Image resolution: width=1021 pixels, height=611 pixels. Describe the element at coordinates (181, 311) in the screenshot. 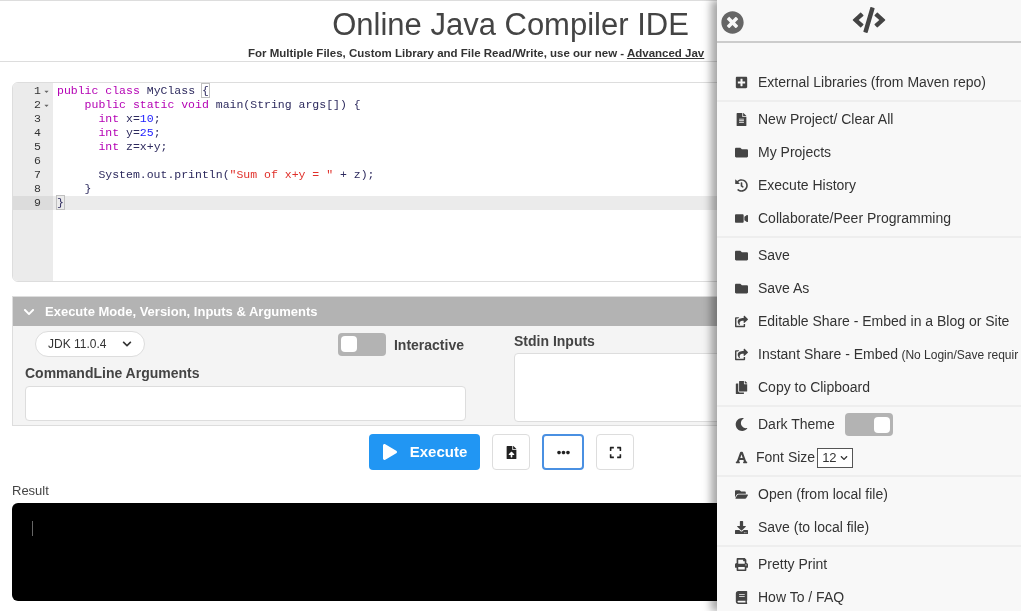

I see `section-title: Execute Mode, Version, Inputs & Arguments` at that location.